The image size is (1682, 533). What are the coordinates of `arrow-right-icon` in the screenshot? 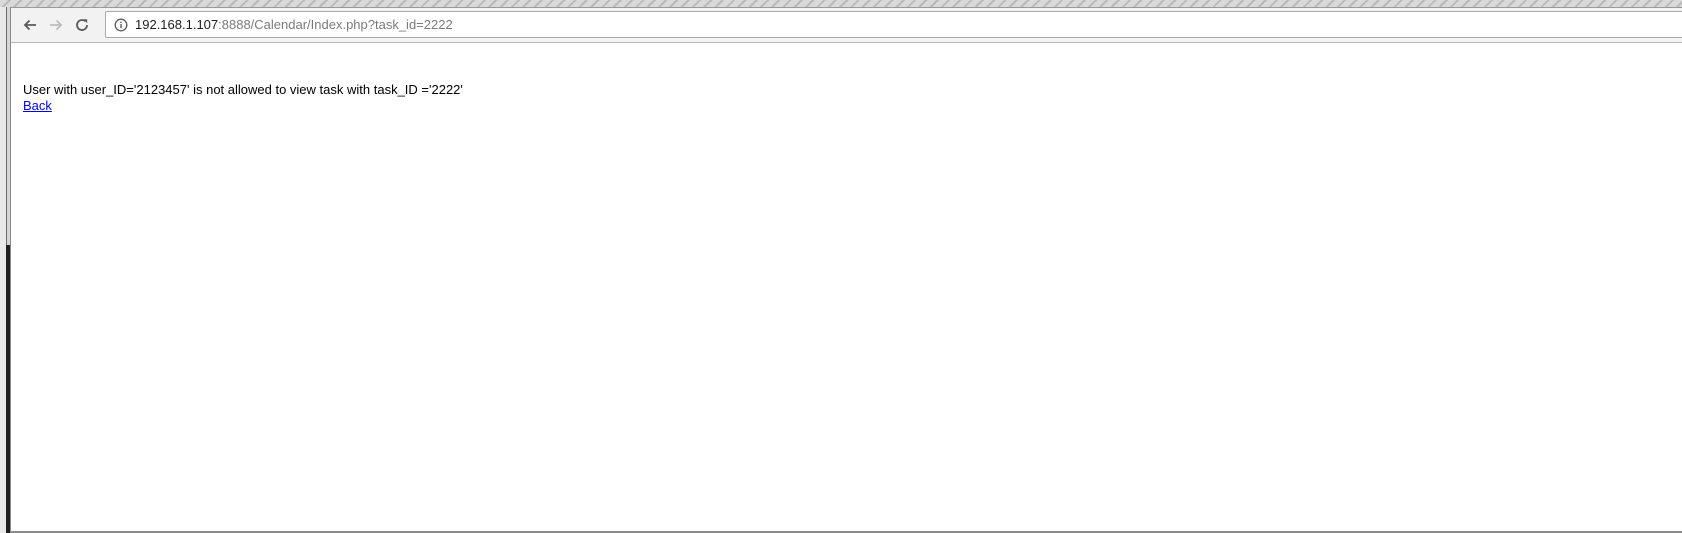 It's located at (56, 25).